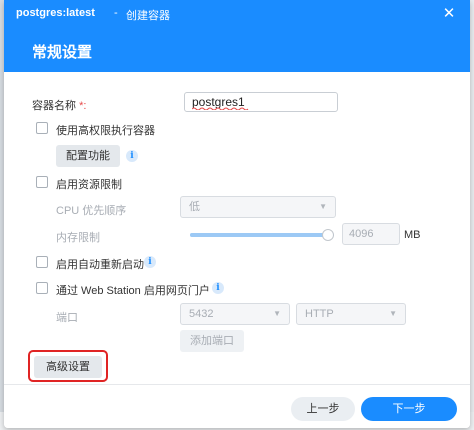 The image size is (474, 430). I want to click on container-name-input: postgres1, so click(261, 102).